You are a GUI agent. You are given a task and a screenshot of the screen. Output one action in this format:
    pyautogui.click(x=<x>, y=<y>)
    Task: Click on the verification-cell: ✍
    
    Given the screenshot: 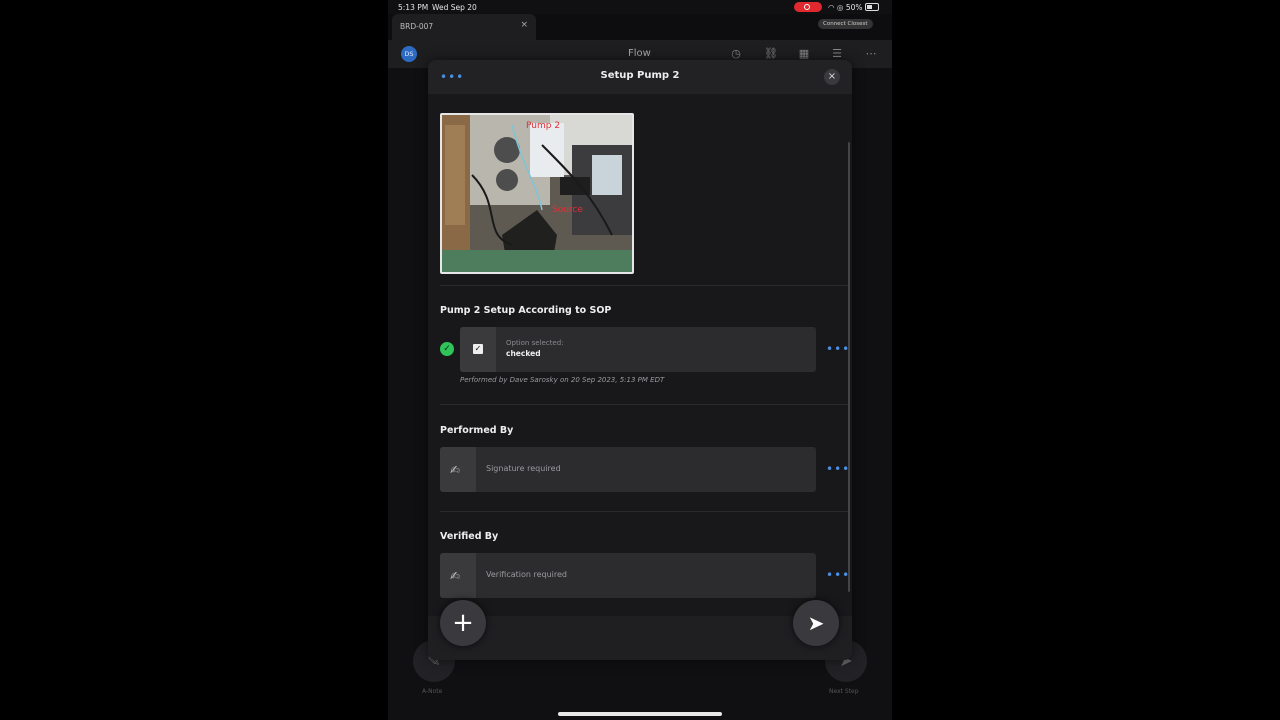 What is the action you would take?
    pyautogui.click(x=458, y=575)
    